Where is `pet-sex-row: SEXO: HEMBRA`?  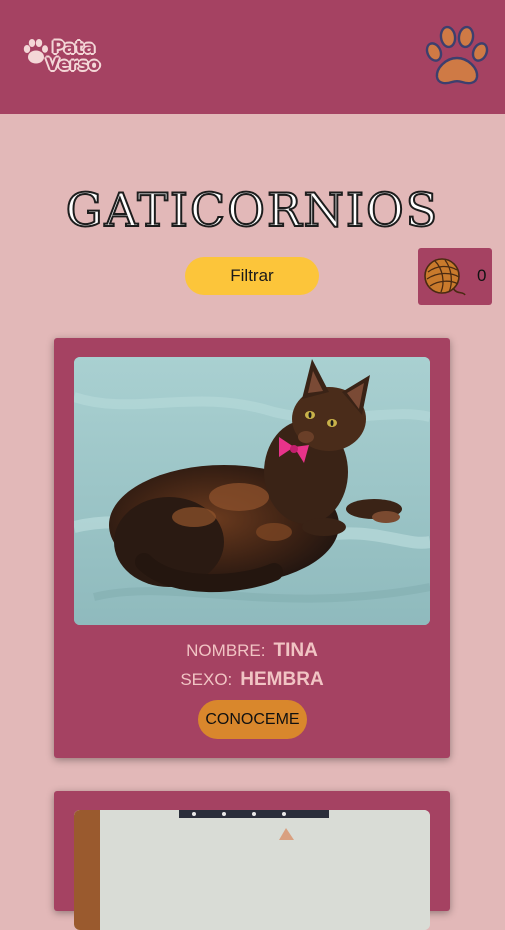
pet-sex-row: SEXO: HEMBRA is located at coordinates (252, 680).